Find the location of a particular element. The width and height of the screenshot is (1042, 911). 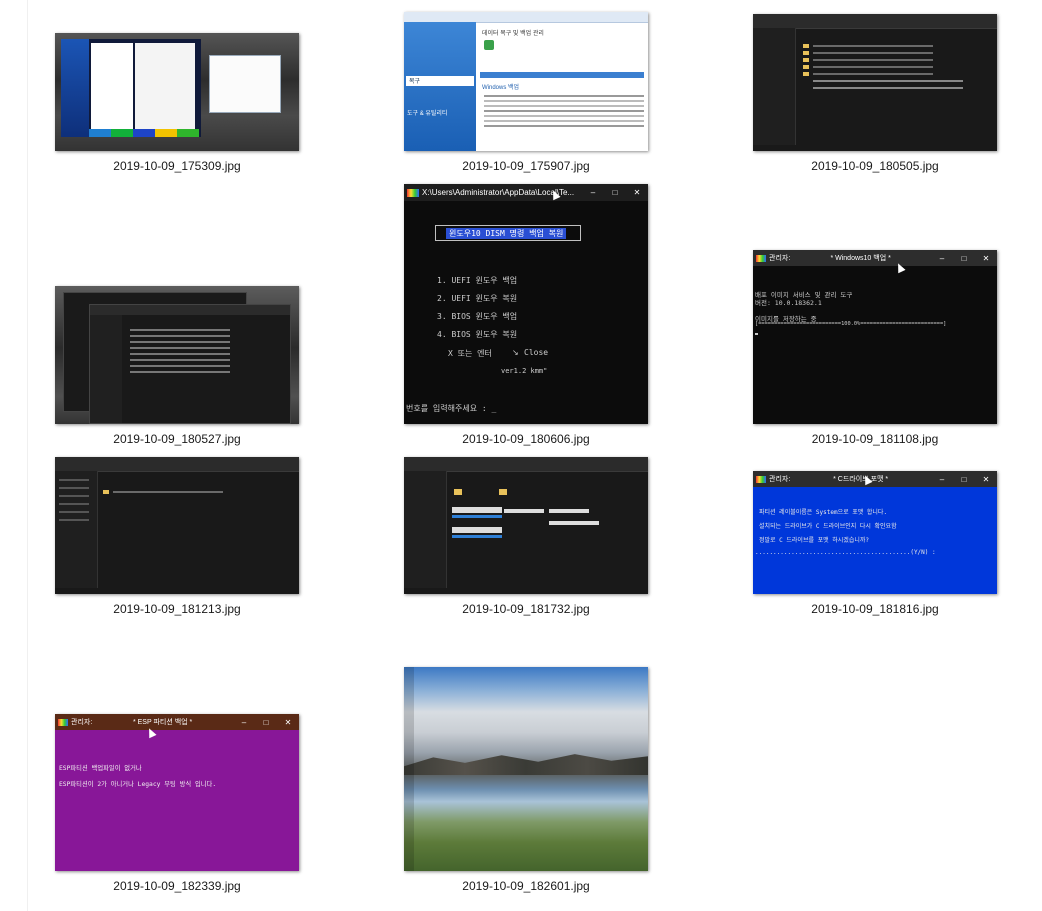

input-prompt: 번호를 입력해주세요 : _ is located at coordinates (451, 408).